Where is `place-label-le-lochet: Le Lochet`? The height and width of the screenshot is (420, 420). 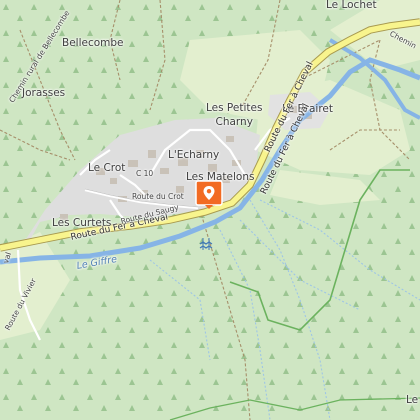 place-label-le-lochet: Le Lochet is located at coordinates (351, 5).